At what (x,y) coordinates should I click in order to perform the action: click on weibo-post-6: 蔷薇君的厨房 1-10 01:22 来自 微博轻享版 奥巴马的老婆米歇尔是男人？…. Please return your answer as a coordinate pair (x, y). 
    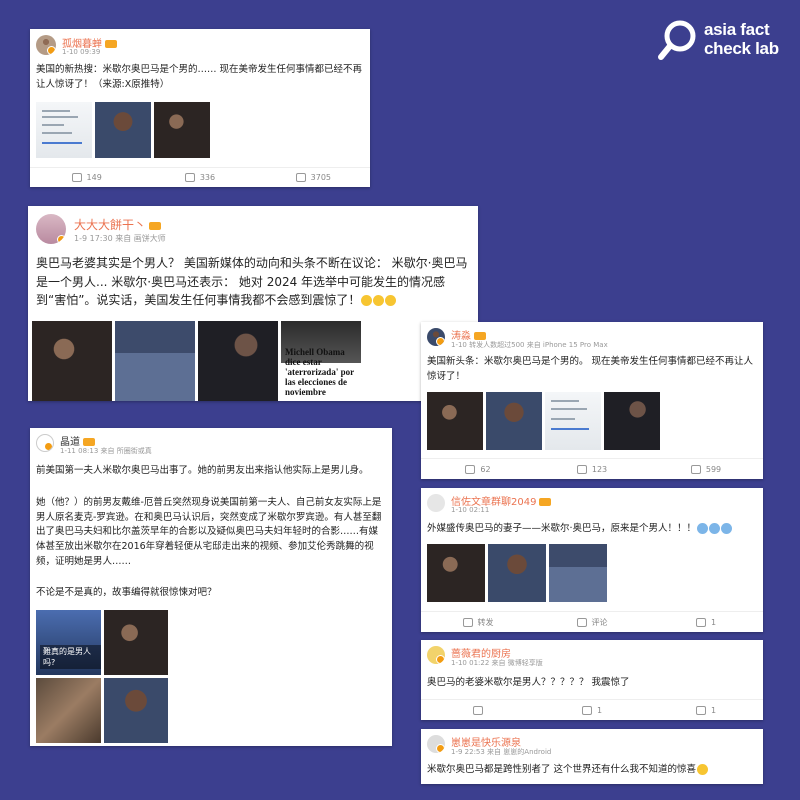
    Looking at the image, I should click on (592, 680).